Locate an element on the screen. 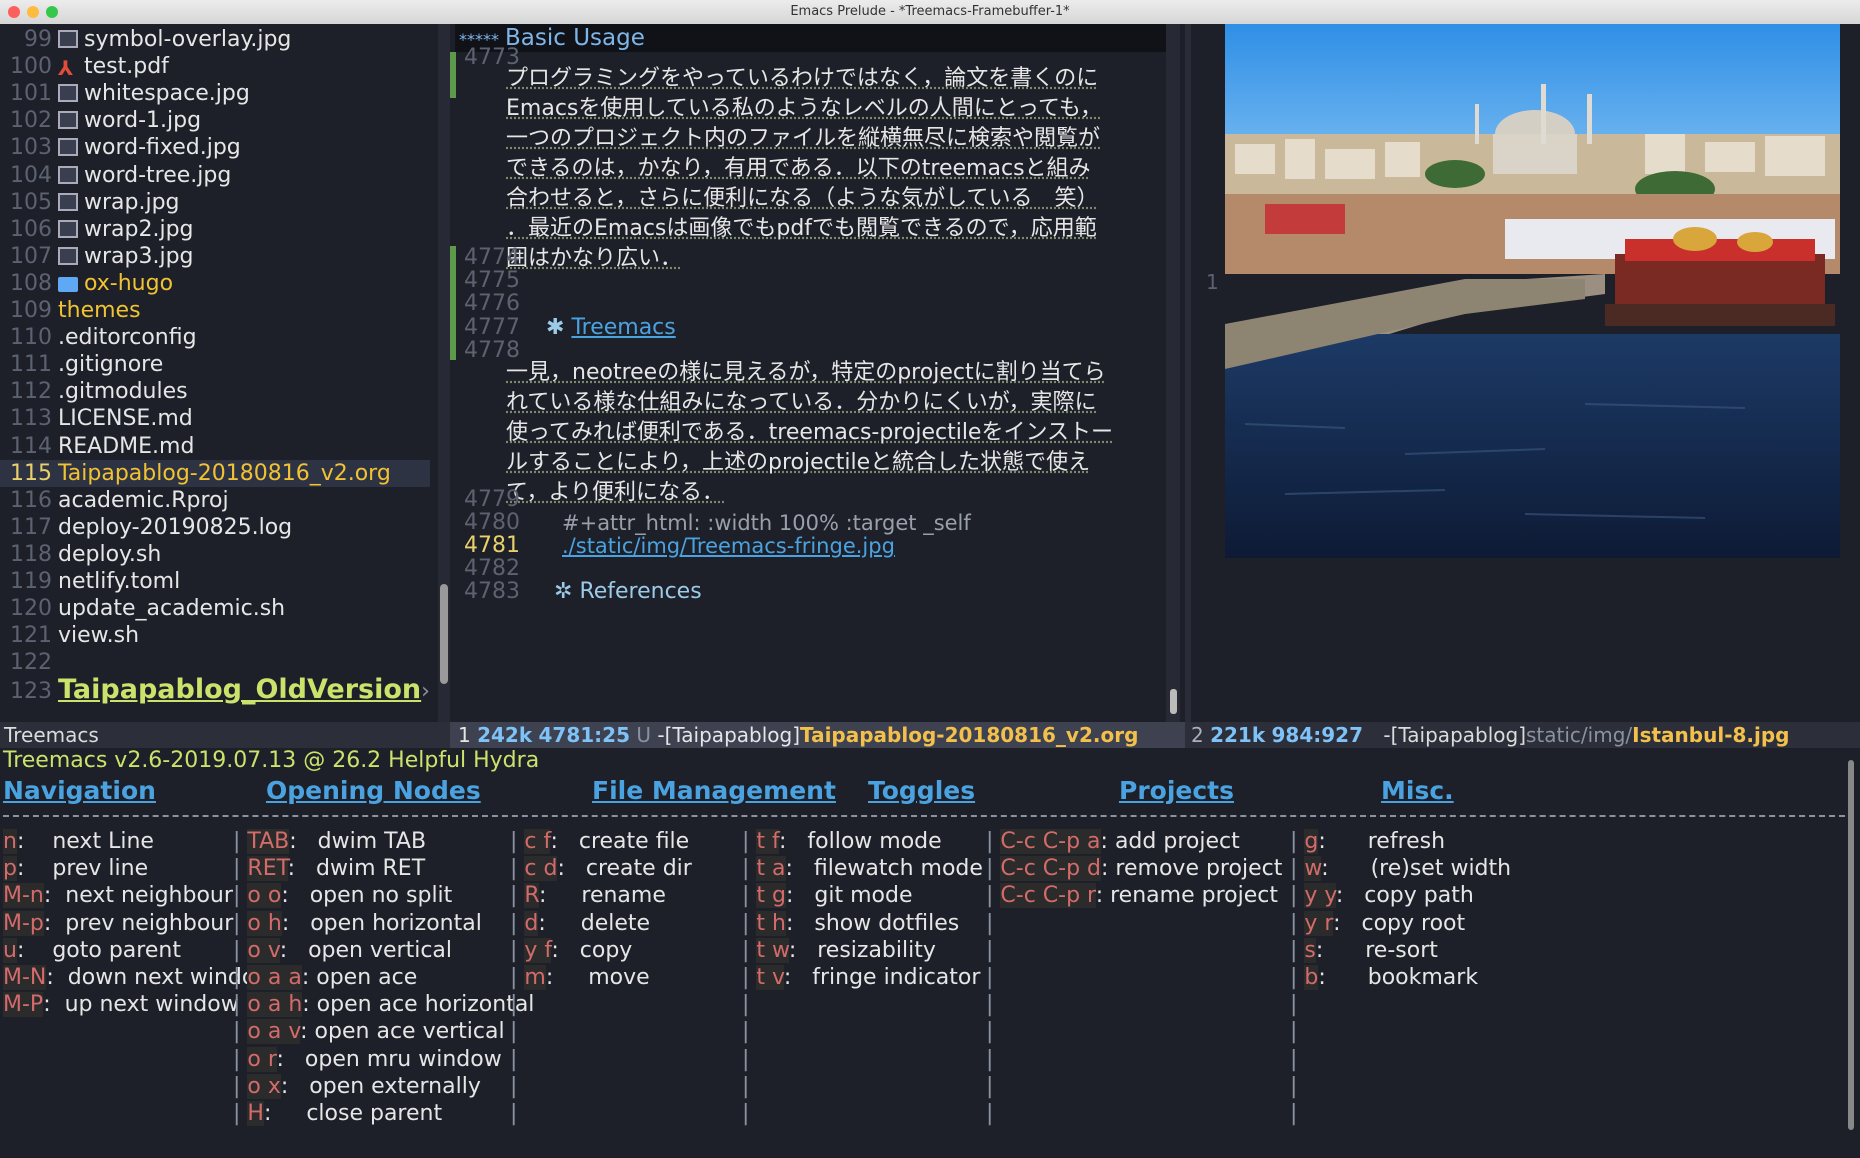  treemacs-scrollbar-thumb is located at coordinates (444, 634).